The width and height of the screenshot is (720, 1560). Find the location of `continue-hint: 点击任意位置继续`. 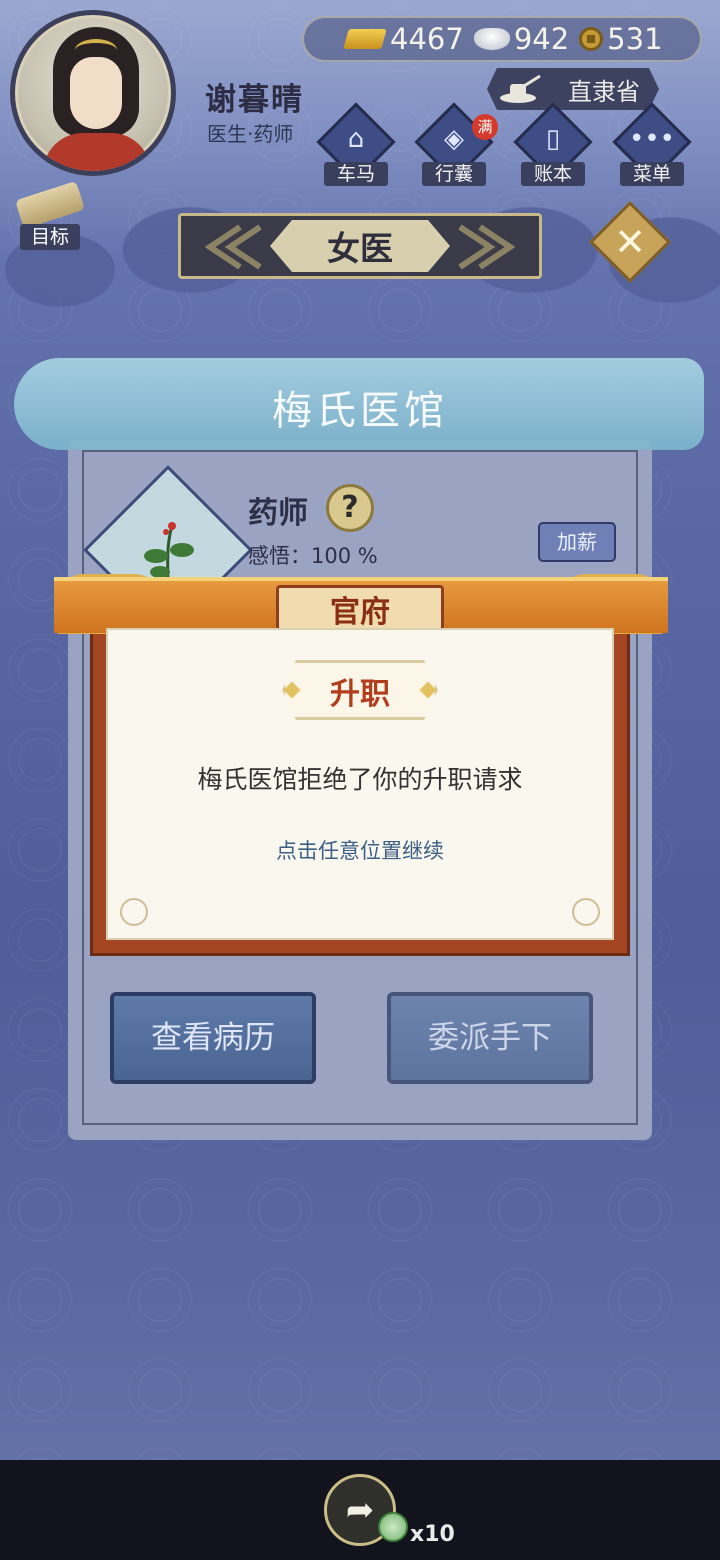

continue-hint: 点击任意位置继续 is located at coordinates (360, 850).